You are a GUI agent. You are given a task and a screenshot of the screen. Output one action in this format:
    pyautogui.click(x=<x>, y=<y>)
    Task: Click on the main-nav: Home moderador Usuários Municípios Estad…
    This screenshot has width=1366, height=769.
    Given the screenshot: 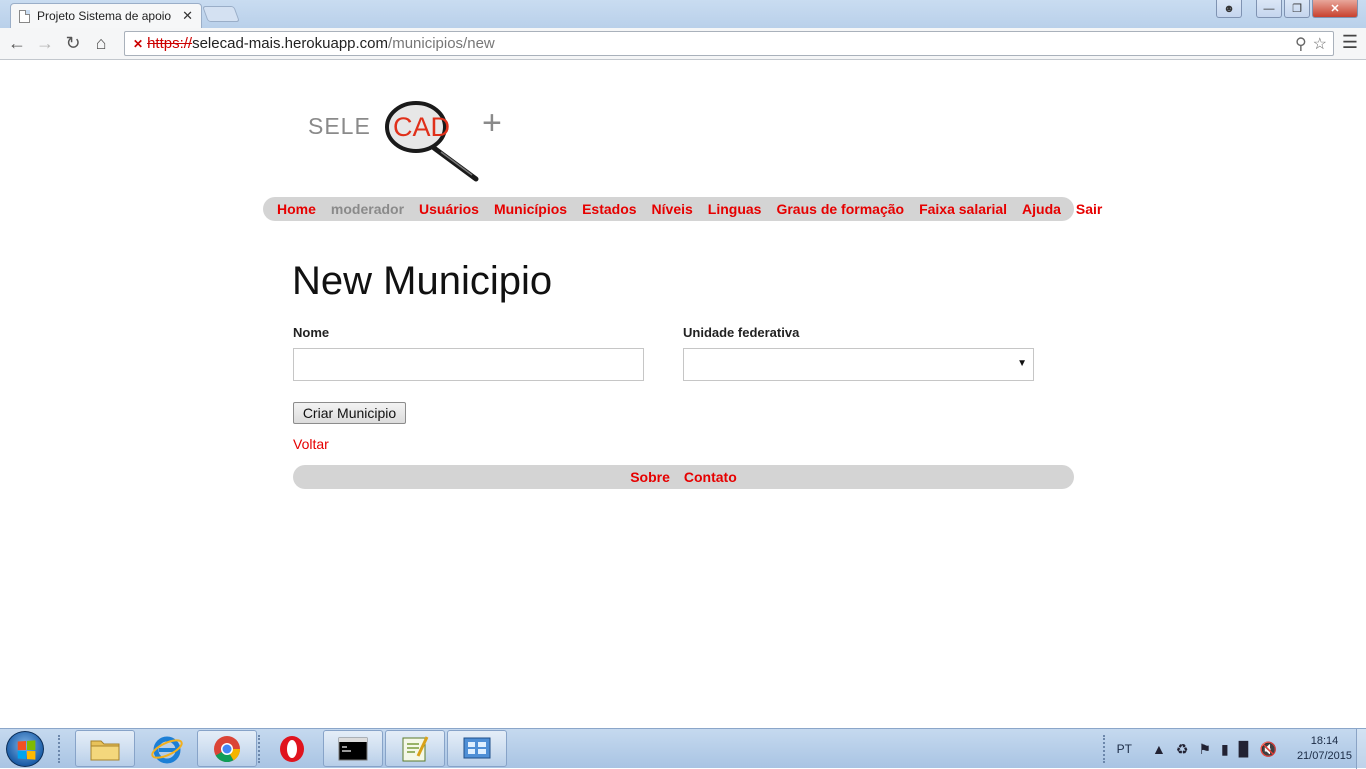 What is the action you would take?
    pyautogui.click(x=682, y=209)
    